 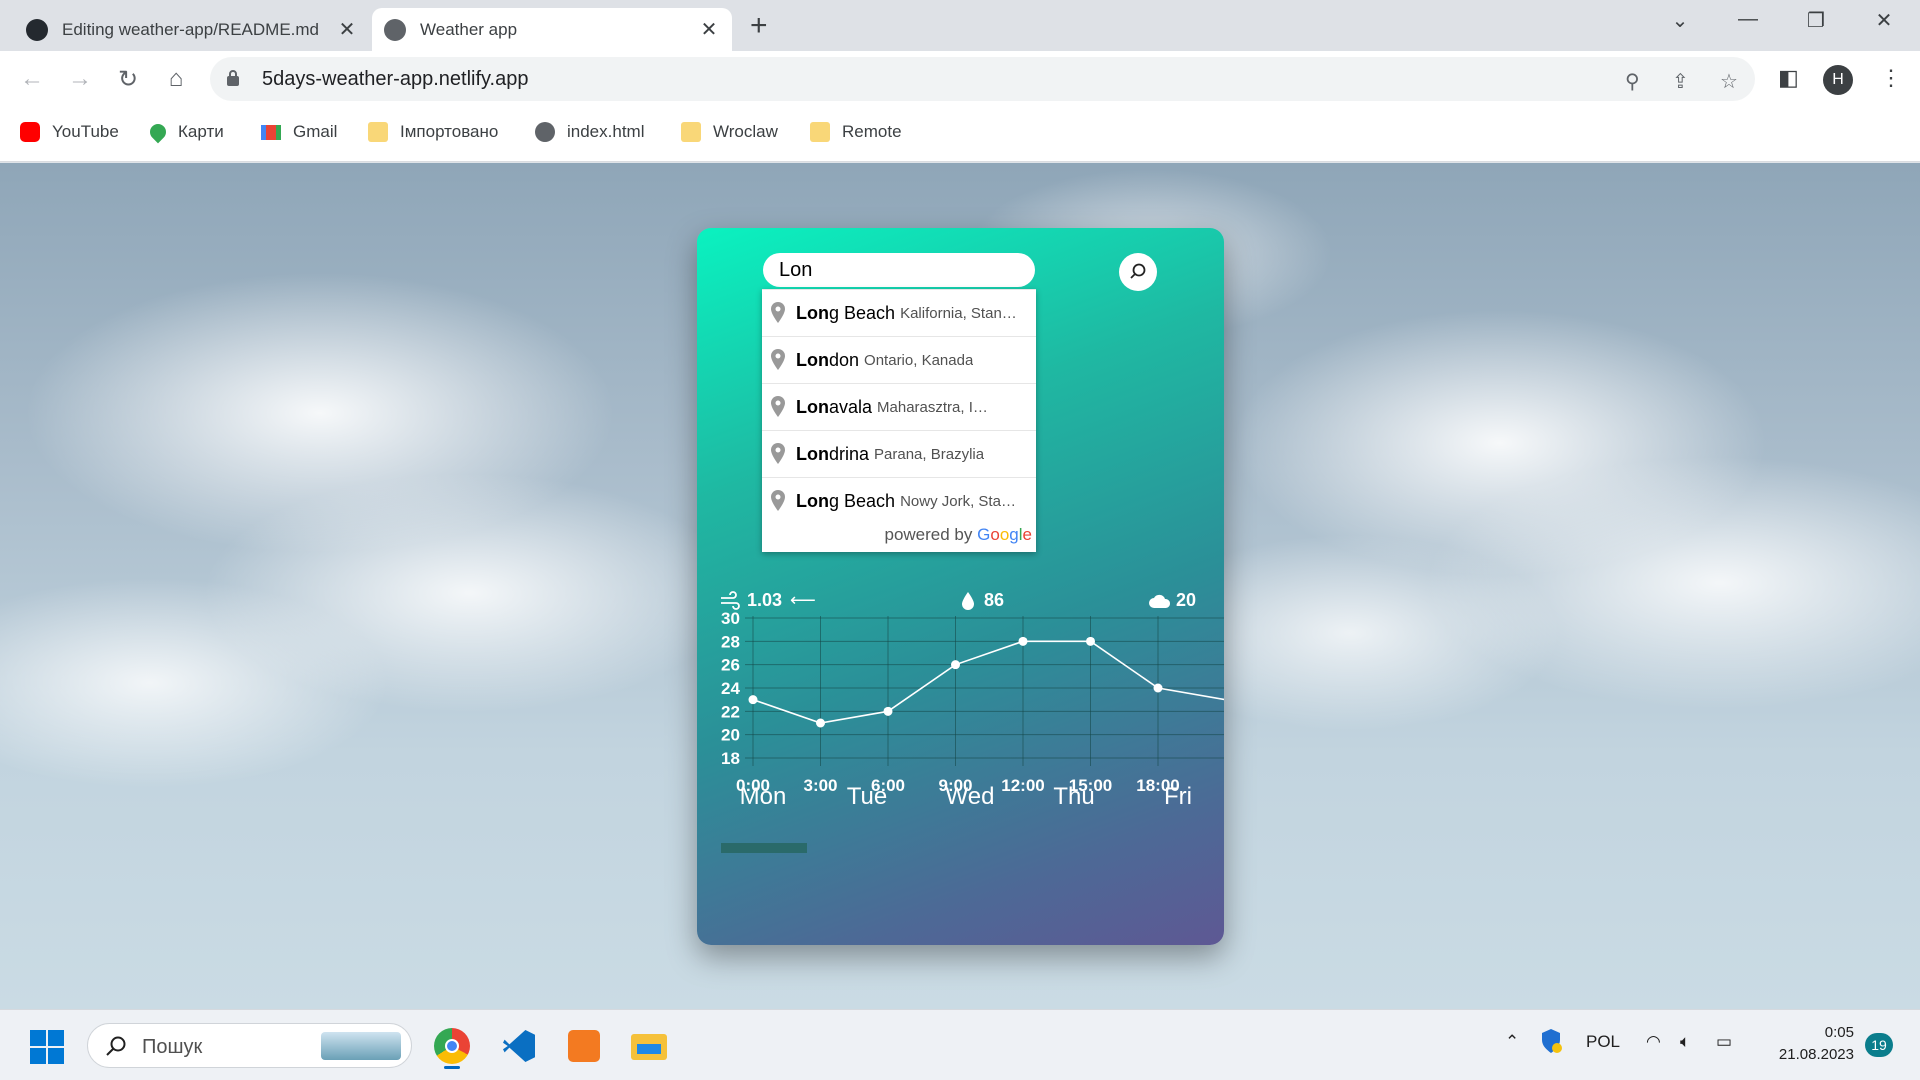 I want to click on bookmark-gmail: Gmail, so click(x=299, y=132).